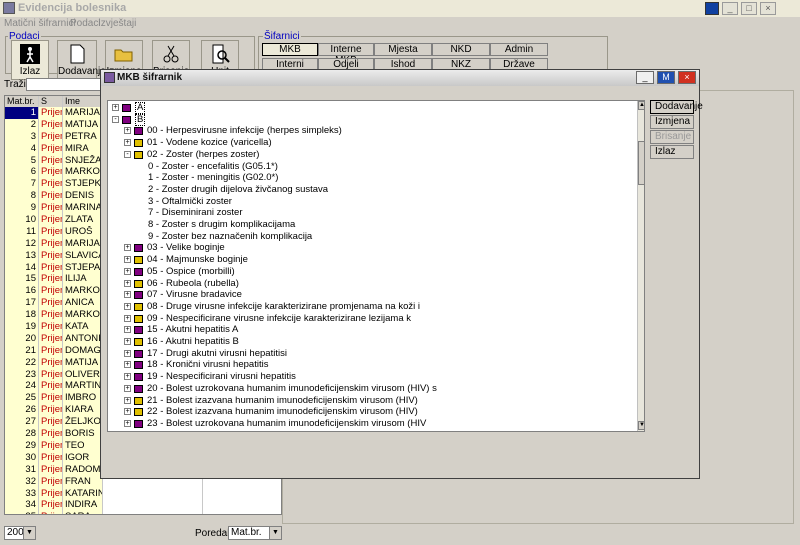 The width and height of the screenshot is (800, 545). Describe the element at coordinates (83, 350) in the screenshot. I see `row-ime: DOMAGO` at that location.